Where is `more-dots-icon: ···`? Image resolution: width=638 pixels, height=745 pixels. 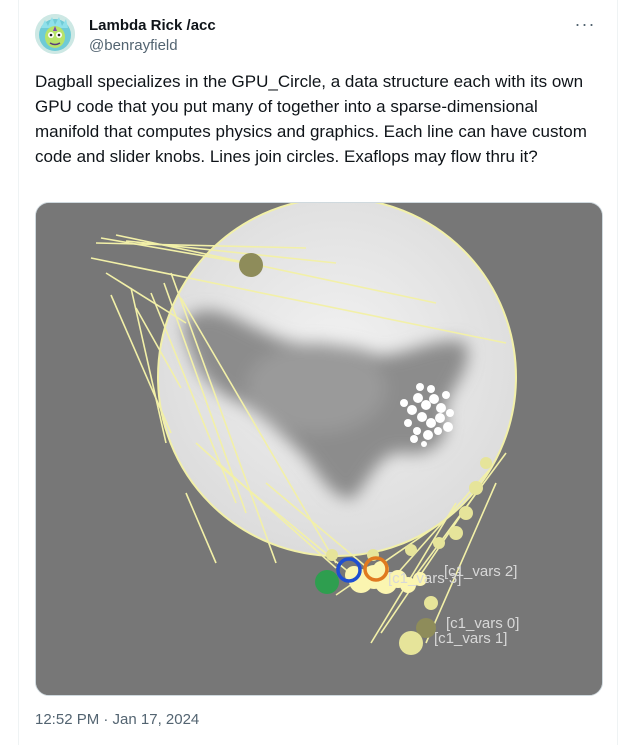
more-dots-icon: ··· is located at coordinates (585, 26).